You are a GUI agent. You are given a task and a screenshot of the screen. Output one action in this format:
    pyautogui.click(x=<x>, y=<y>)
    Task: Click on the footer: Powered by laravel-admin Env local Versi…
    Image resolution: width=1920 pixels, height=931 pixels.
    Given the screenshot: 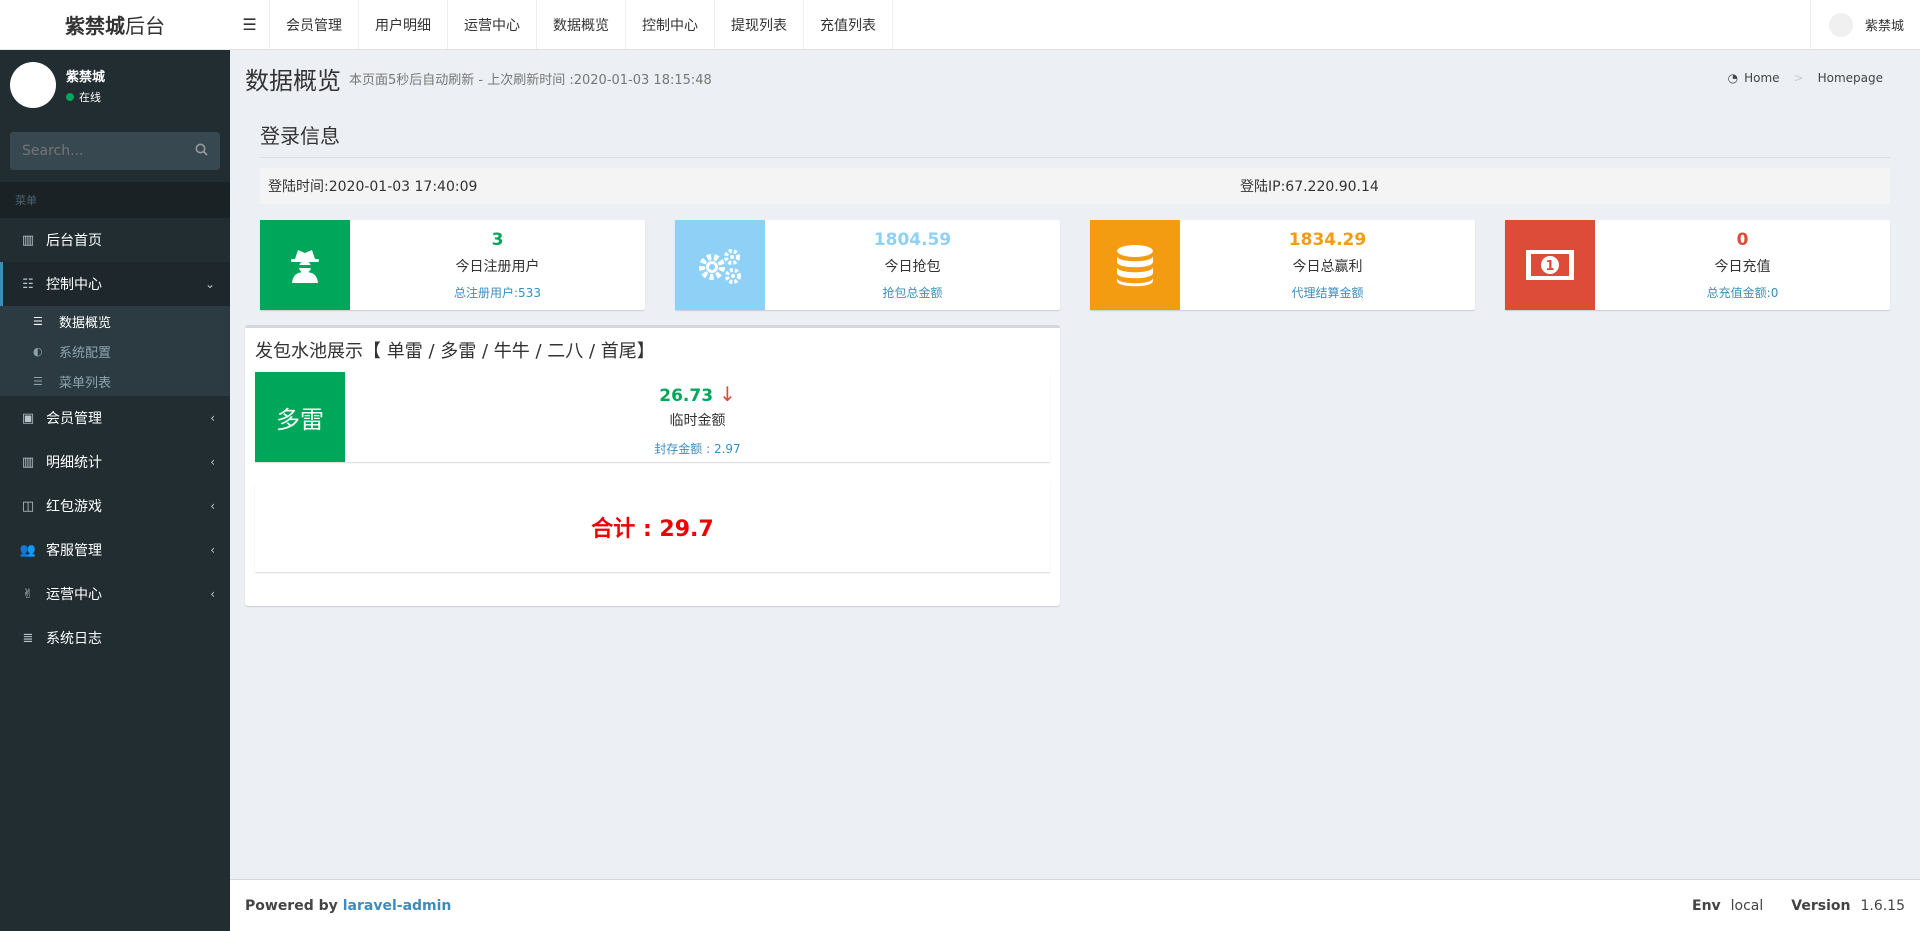 What is the action you would take?
    pyautogui.click(x=1075, y=905)
    